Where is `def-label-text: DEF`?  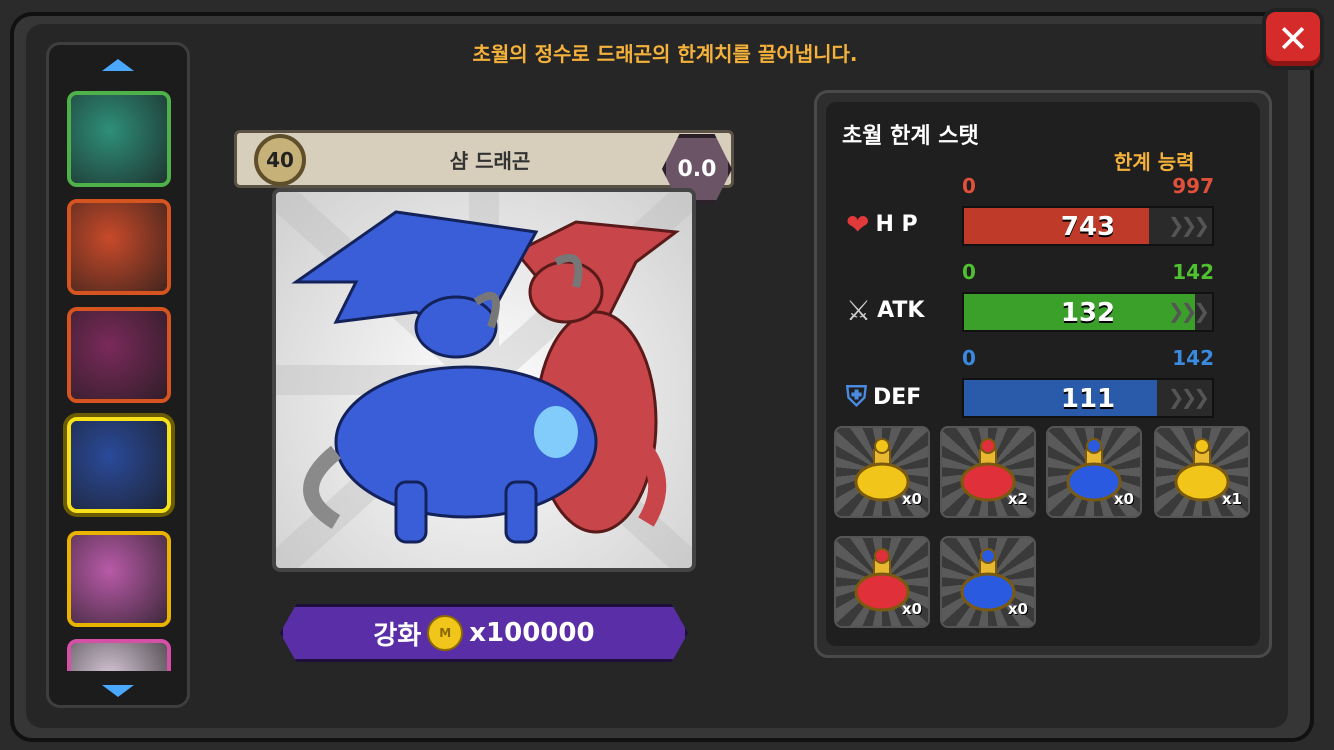
def-label-text: DEF is located at coordinates (897, 397).